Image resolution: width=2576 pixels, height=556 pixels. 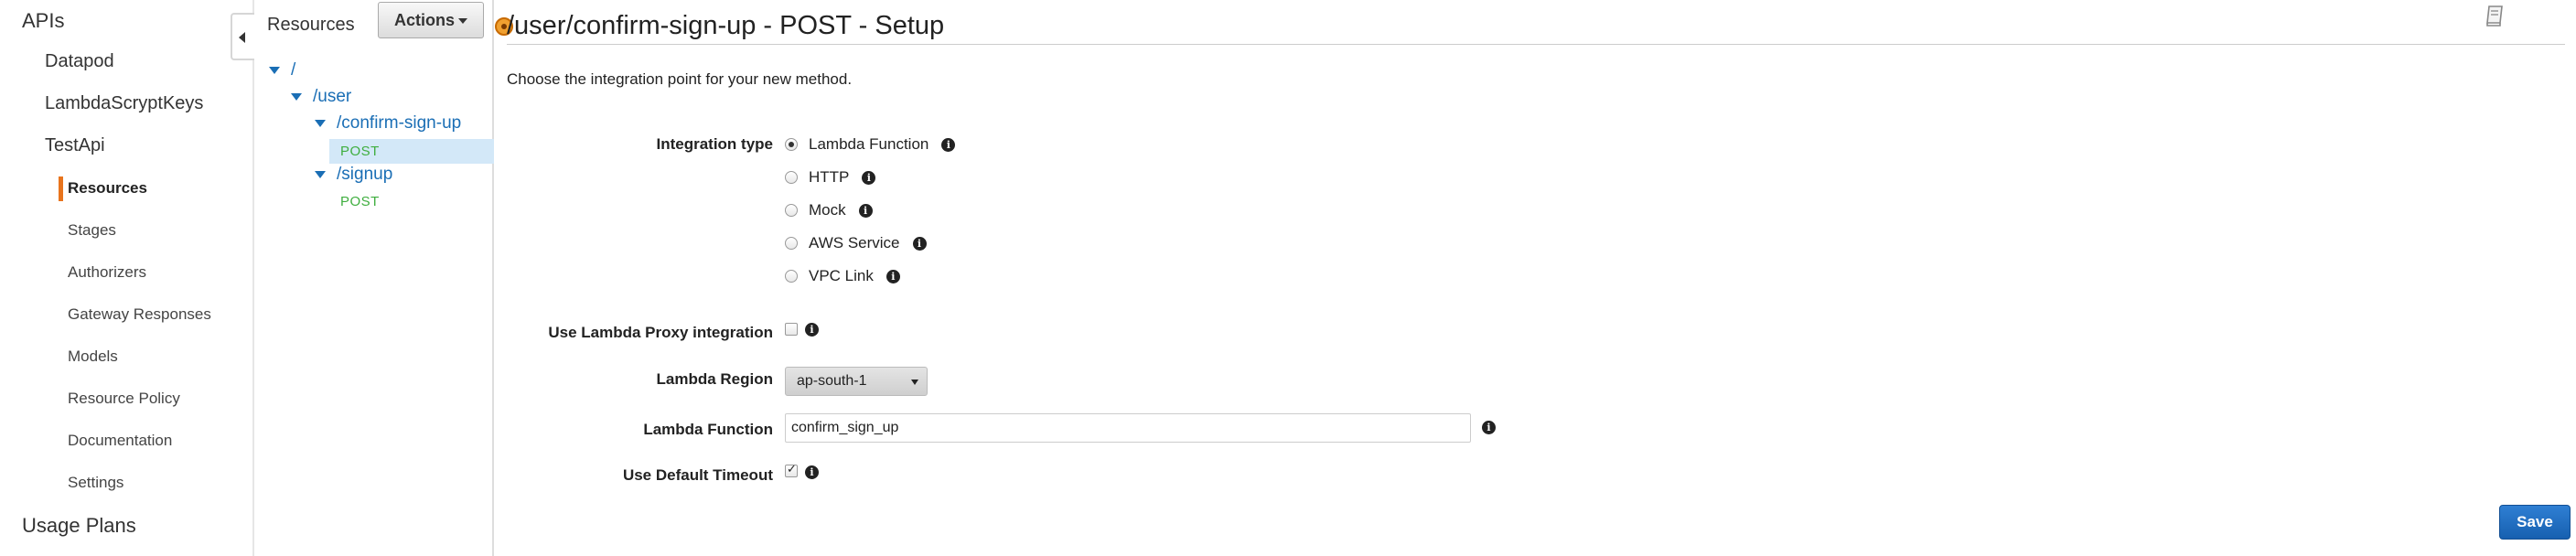 I want to click on radio-mock, so click(x=792, y=211).